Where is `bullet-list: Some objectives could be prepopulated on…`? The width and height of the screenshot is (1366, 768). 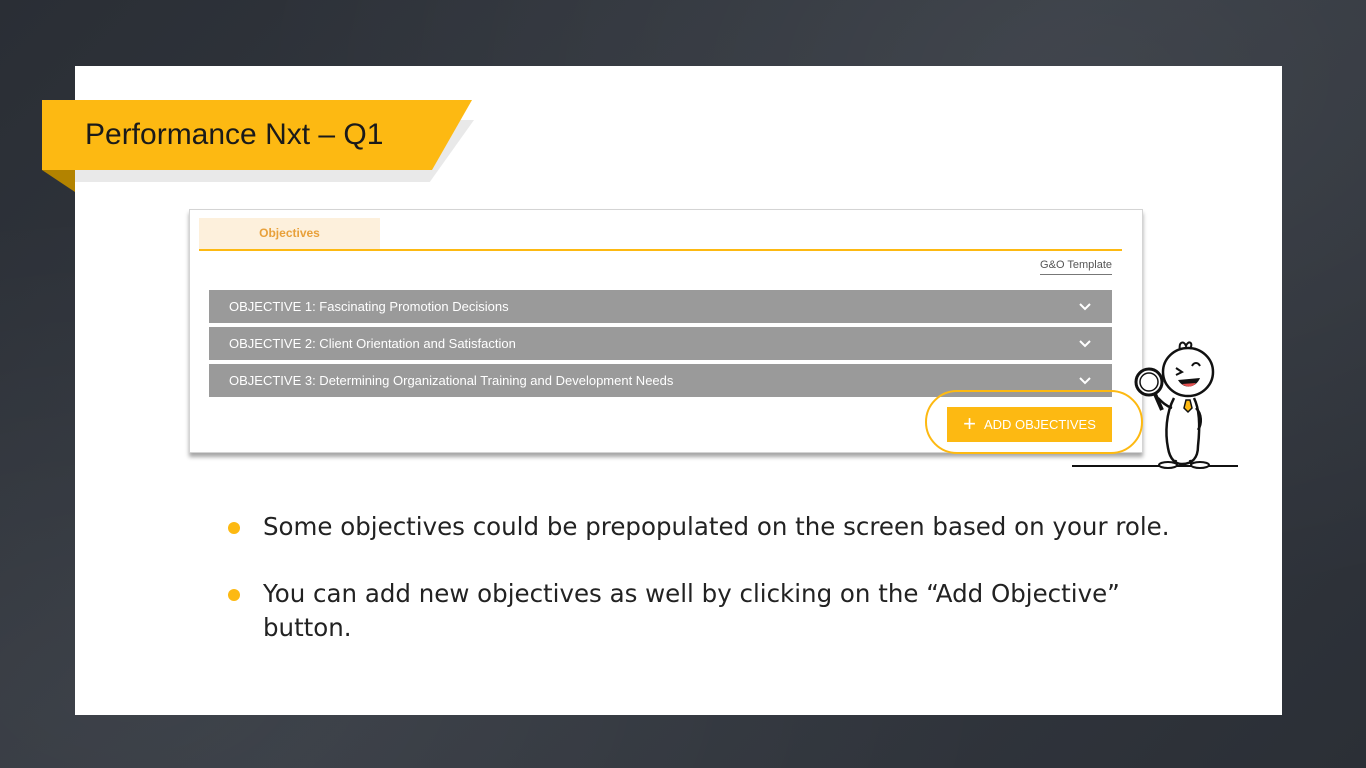 bullet-list: Some objectives could be prepopulated on… is located at coordinates (720, 577).